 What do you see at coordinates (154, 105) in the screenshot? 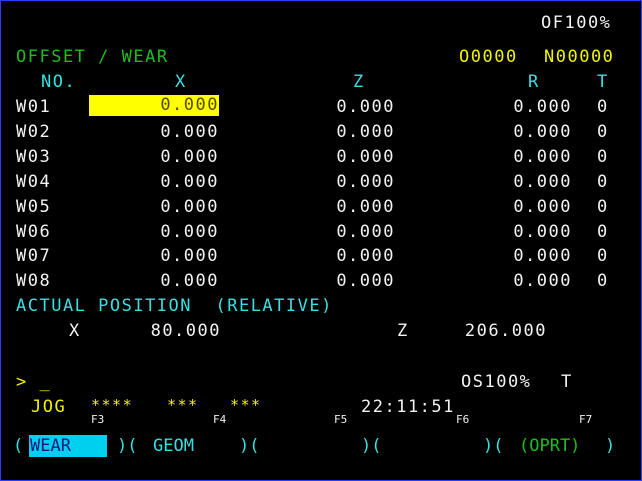
I see `x-offset-cell-selected: 0.000` at bounding box center [154, 105].